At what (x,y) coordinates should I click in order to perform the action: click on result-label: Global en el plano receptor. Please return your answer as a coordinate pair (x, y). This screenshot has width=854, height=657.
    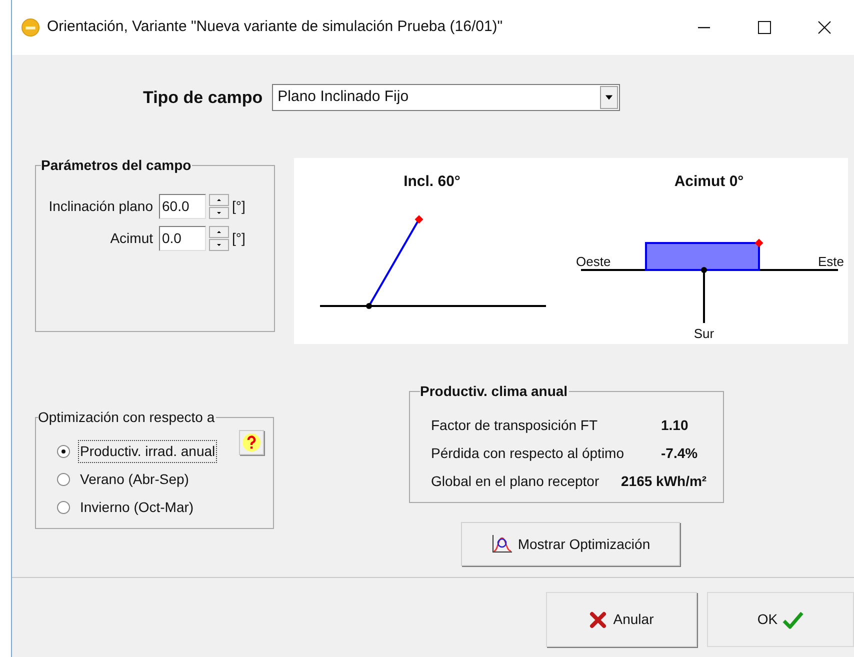
    Looking at the image, I should click on (515, 481).